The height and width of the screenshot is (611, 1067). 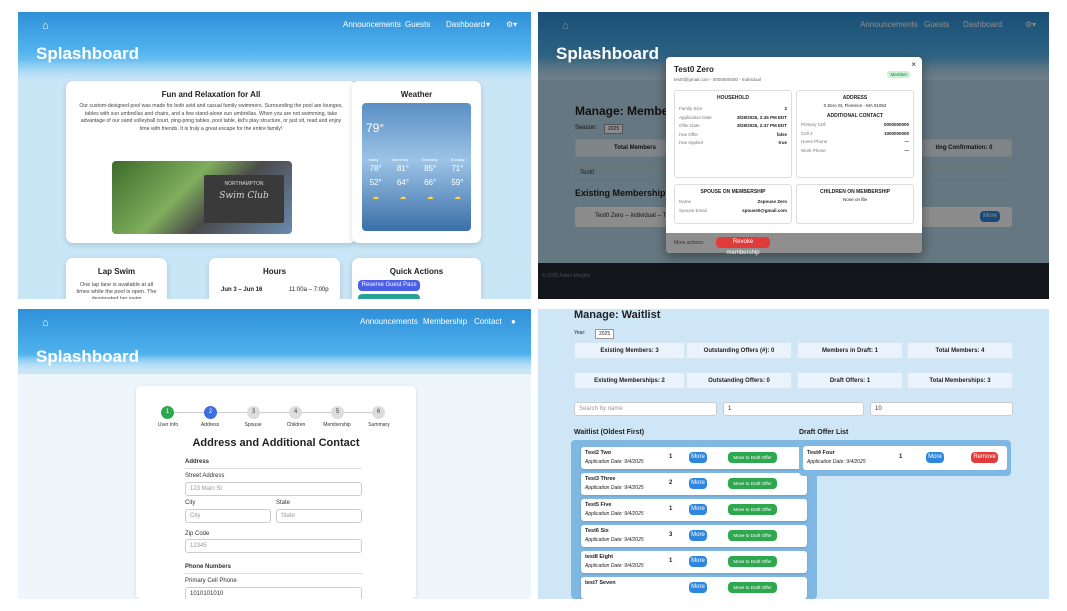 What do you see at coordinates (244, 196) in the screenshot?
I see `sign-text-bottom: Swim Club` at bounding box center [244, 196].